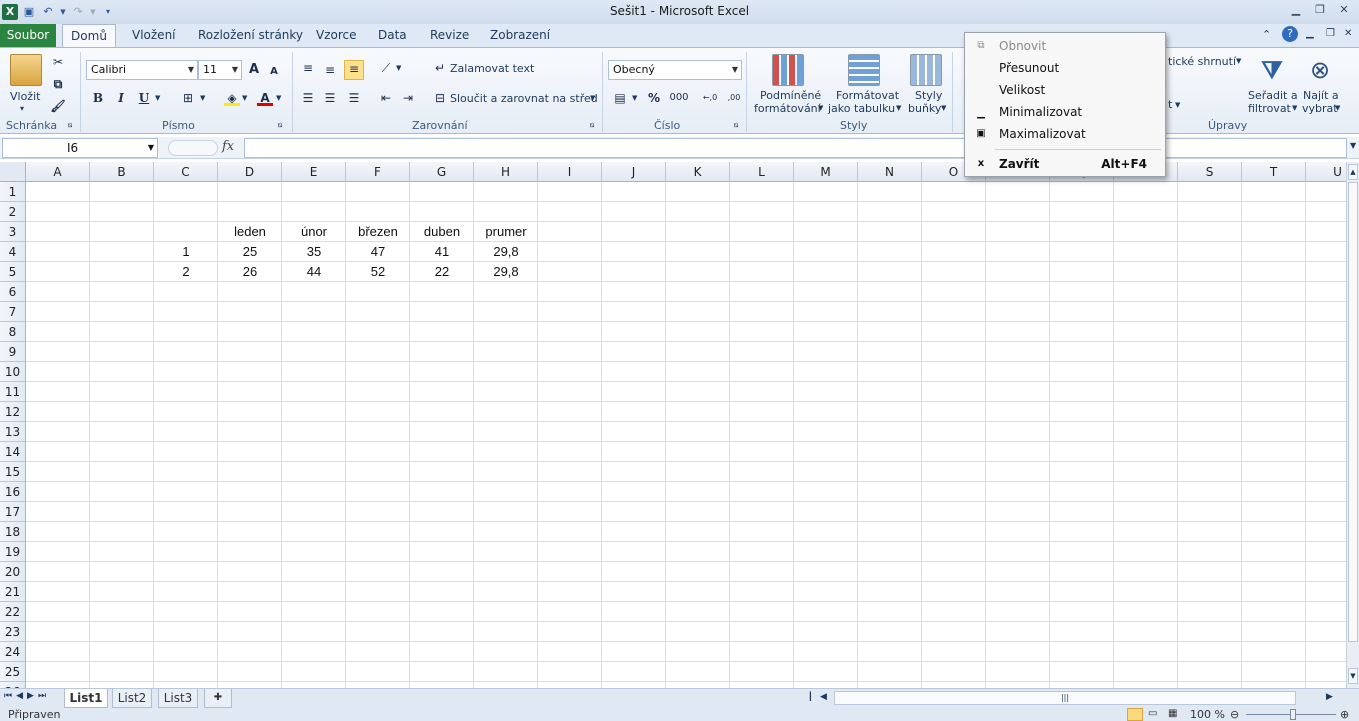 This screenshot has height=721, width=1359. What do you see at coordinates (58, 62) in the screenshot?
I see `cut-icon: ✂` at bounding box center [58, 62].